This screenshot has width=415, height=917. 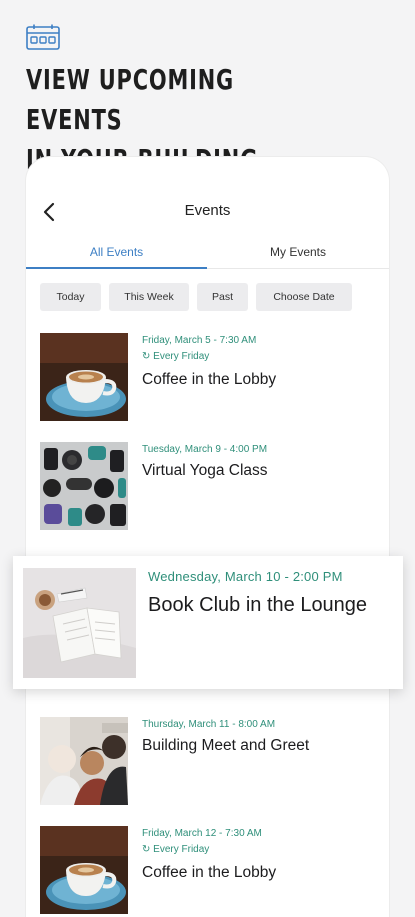 What do you see at coordinates (209, 724) in the screenshot?
I see `event-date: Thursday, March 11 - 8:00 AM` at bounding box center [209, 724].